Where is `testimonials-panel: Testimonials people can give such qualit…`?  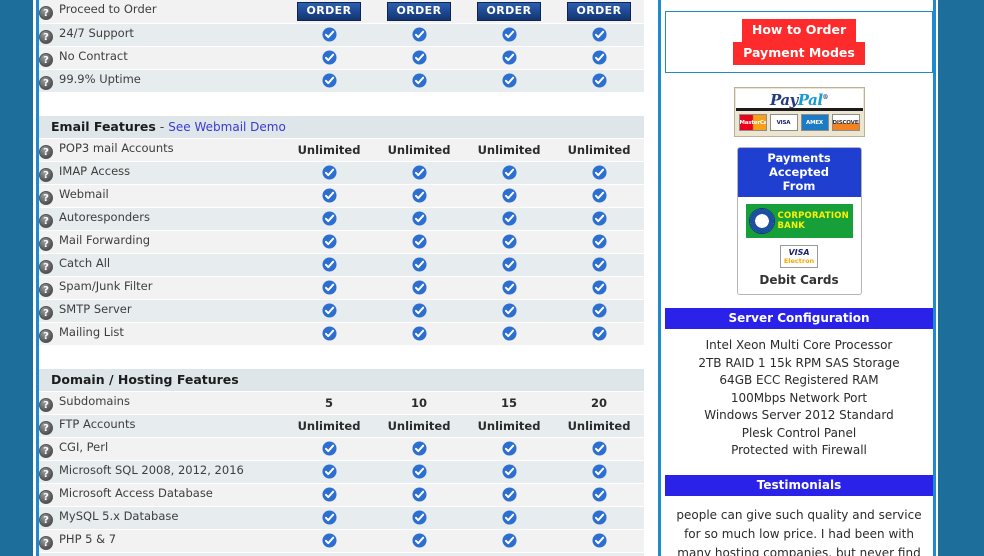
testimonials-panel: Testimonials people can give such qualit… is located at coordinates (799, 515).